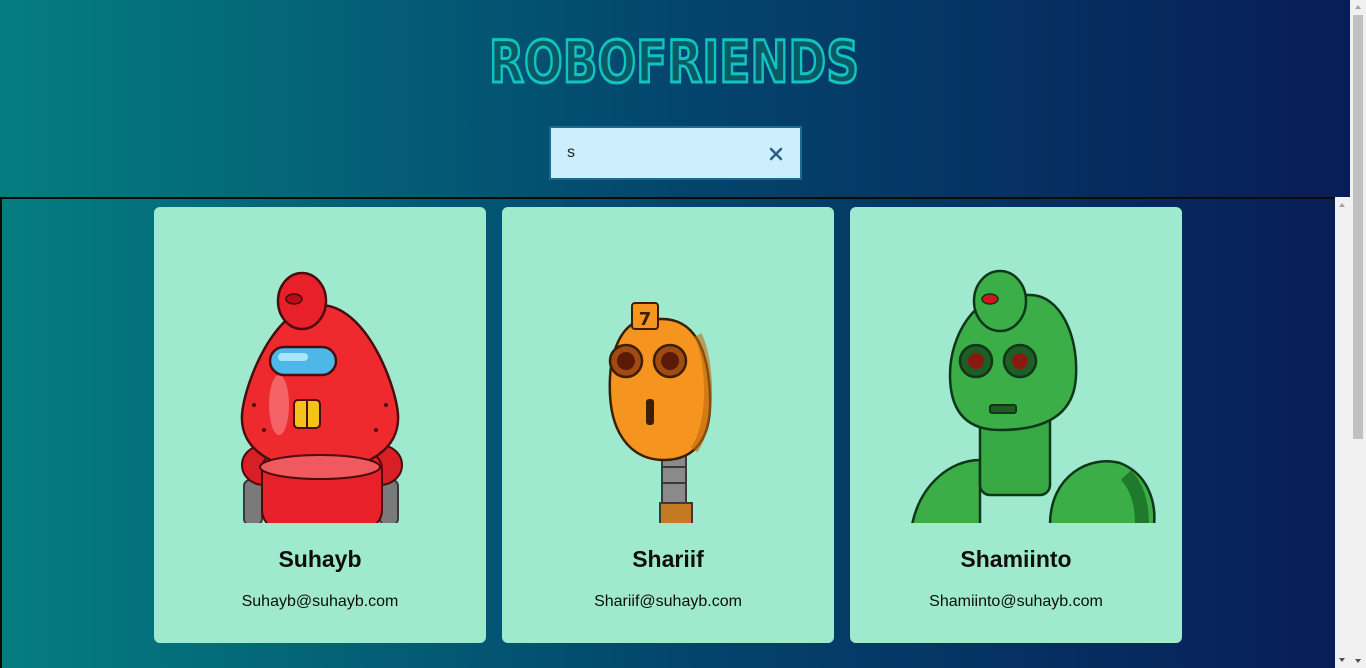 The height and width of the screenshot is (668, 1366). I want to click on list-scrollbar, so click(1342, 432).